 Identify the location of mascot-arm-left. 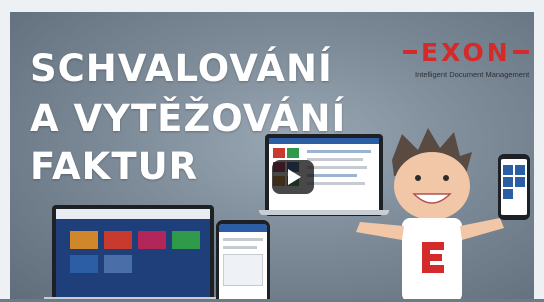
(380, 231).